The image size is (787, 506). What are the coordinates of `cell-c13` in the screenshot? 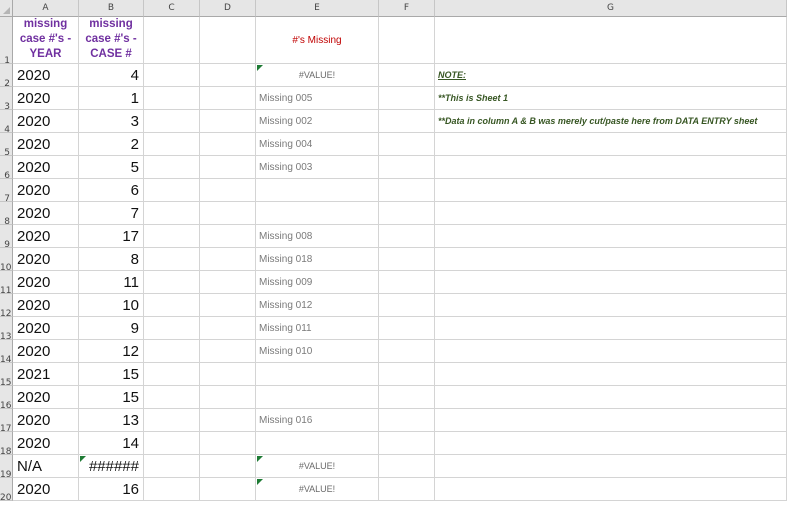 It's located at (172, 328).